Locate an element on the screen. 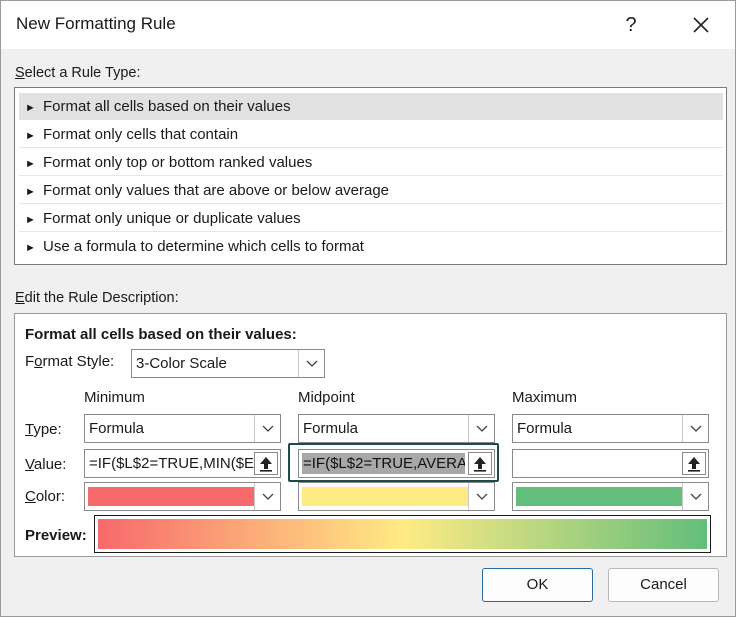 Image resolution: width=736 pixels, height=617 pixels. description-heading: Format all cells based on their values: is located at coordinates (161, 334).